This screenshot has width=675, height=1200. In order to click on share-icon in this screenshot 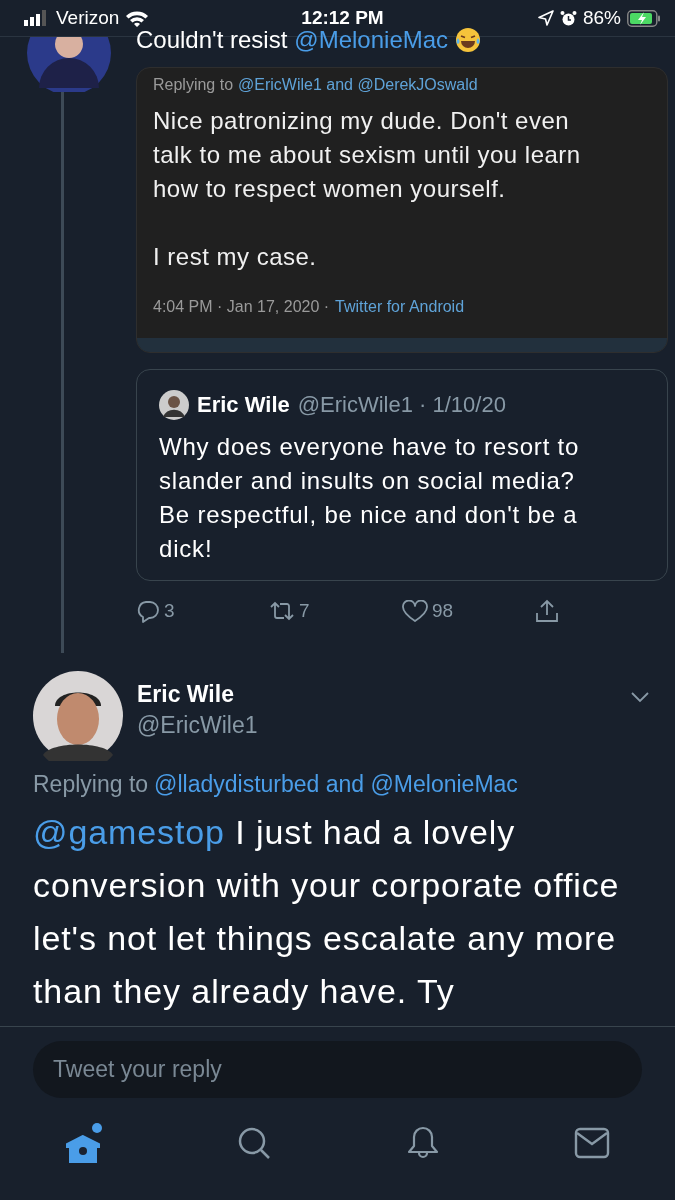, I will do `click(547, 611)`.